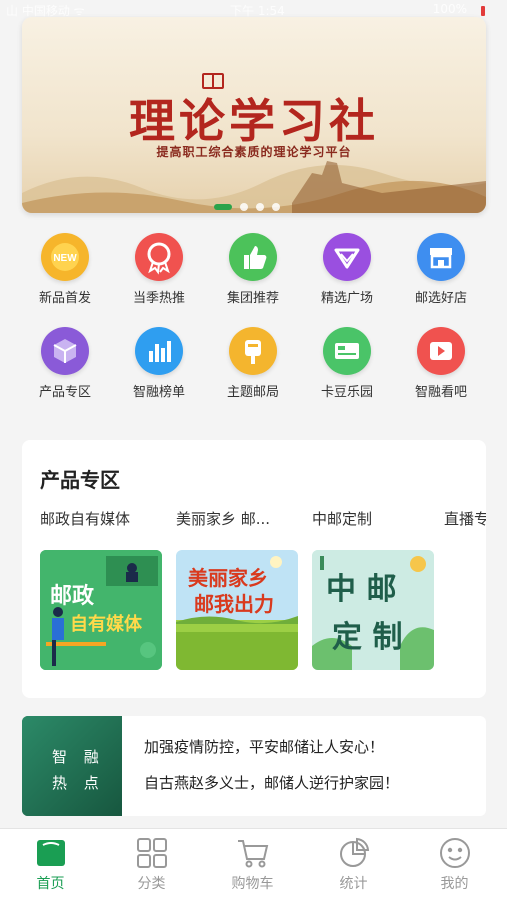 This screenshot has width=507, height=900. I want to click on product-item-beautiful-hometown: 美丽家乡 邮... 美丽家乡 邮我出力, so click(237, 589).